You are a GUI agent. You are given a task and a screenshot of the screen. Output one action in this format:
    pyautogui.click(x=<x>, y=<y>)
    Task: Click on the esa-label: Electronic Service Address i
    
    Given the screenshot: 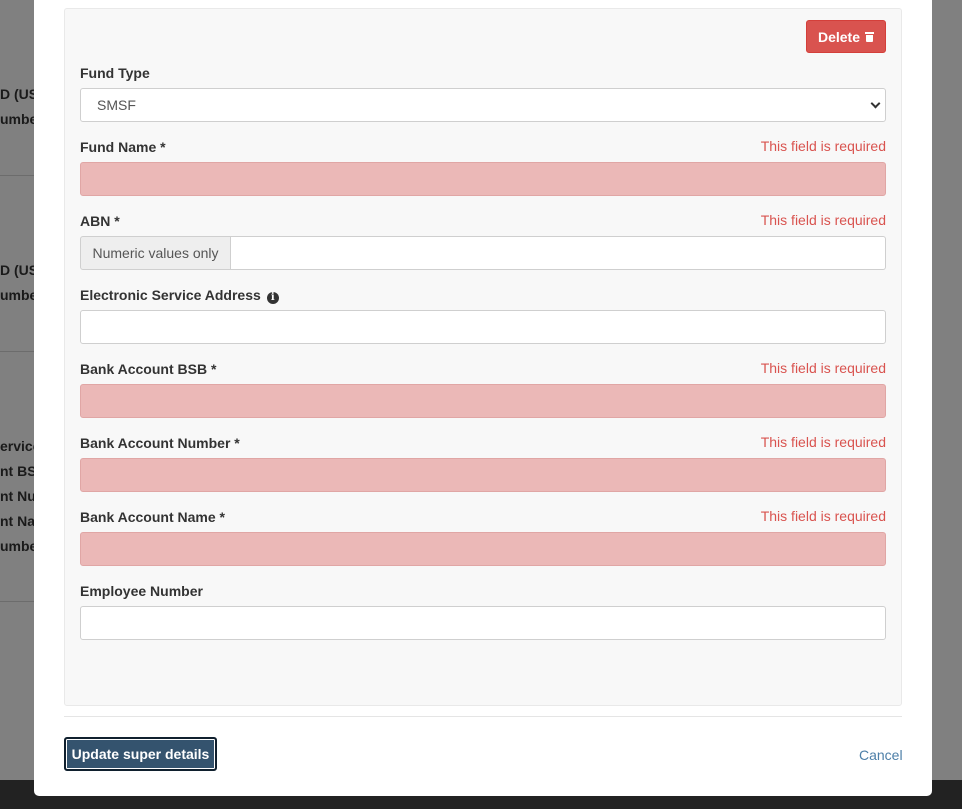 What is the action you would take?
    pyautogui.click(x=179, y=295)
    